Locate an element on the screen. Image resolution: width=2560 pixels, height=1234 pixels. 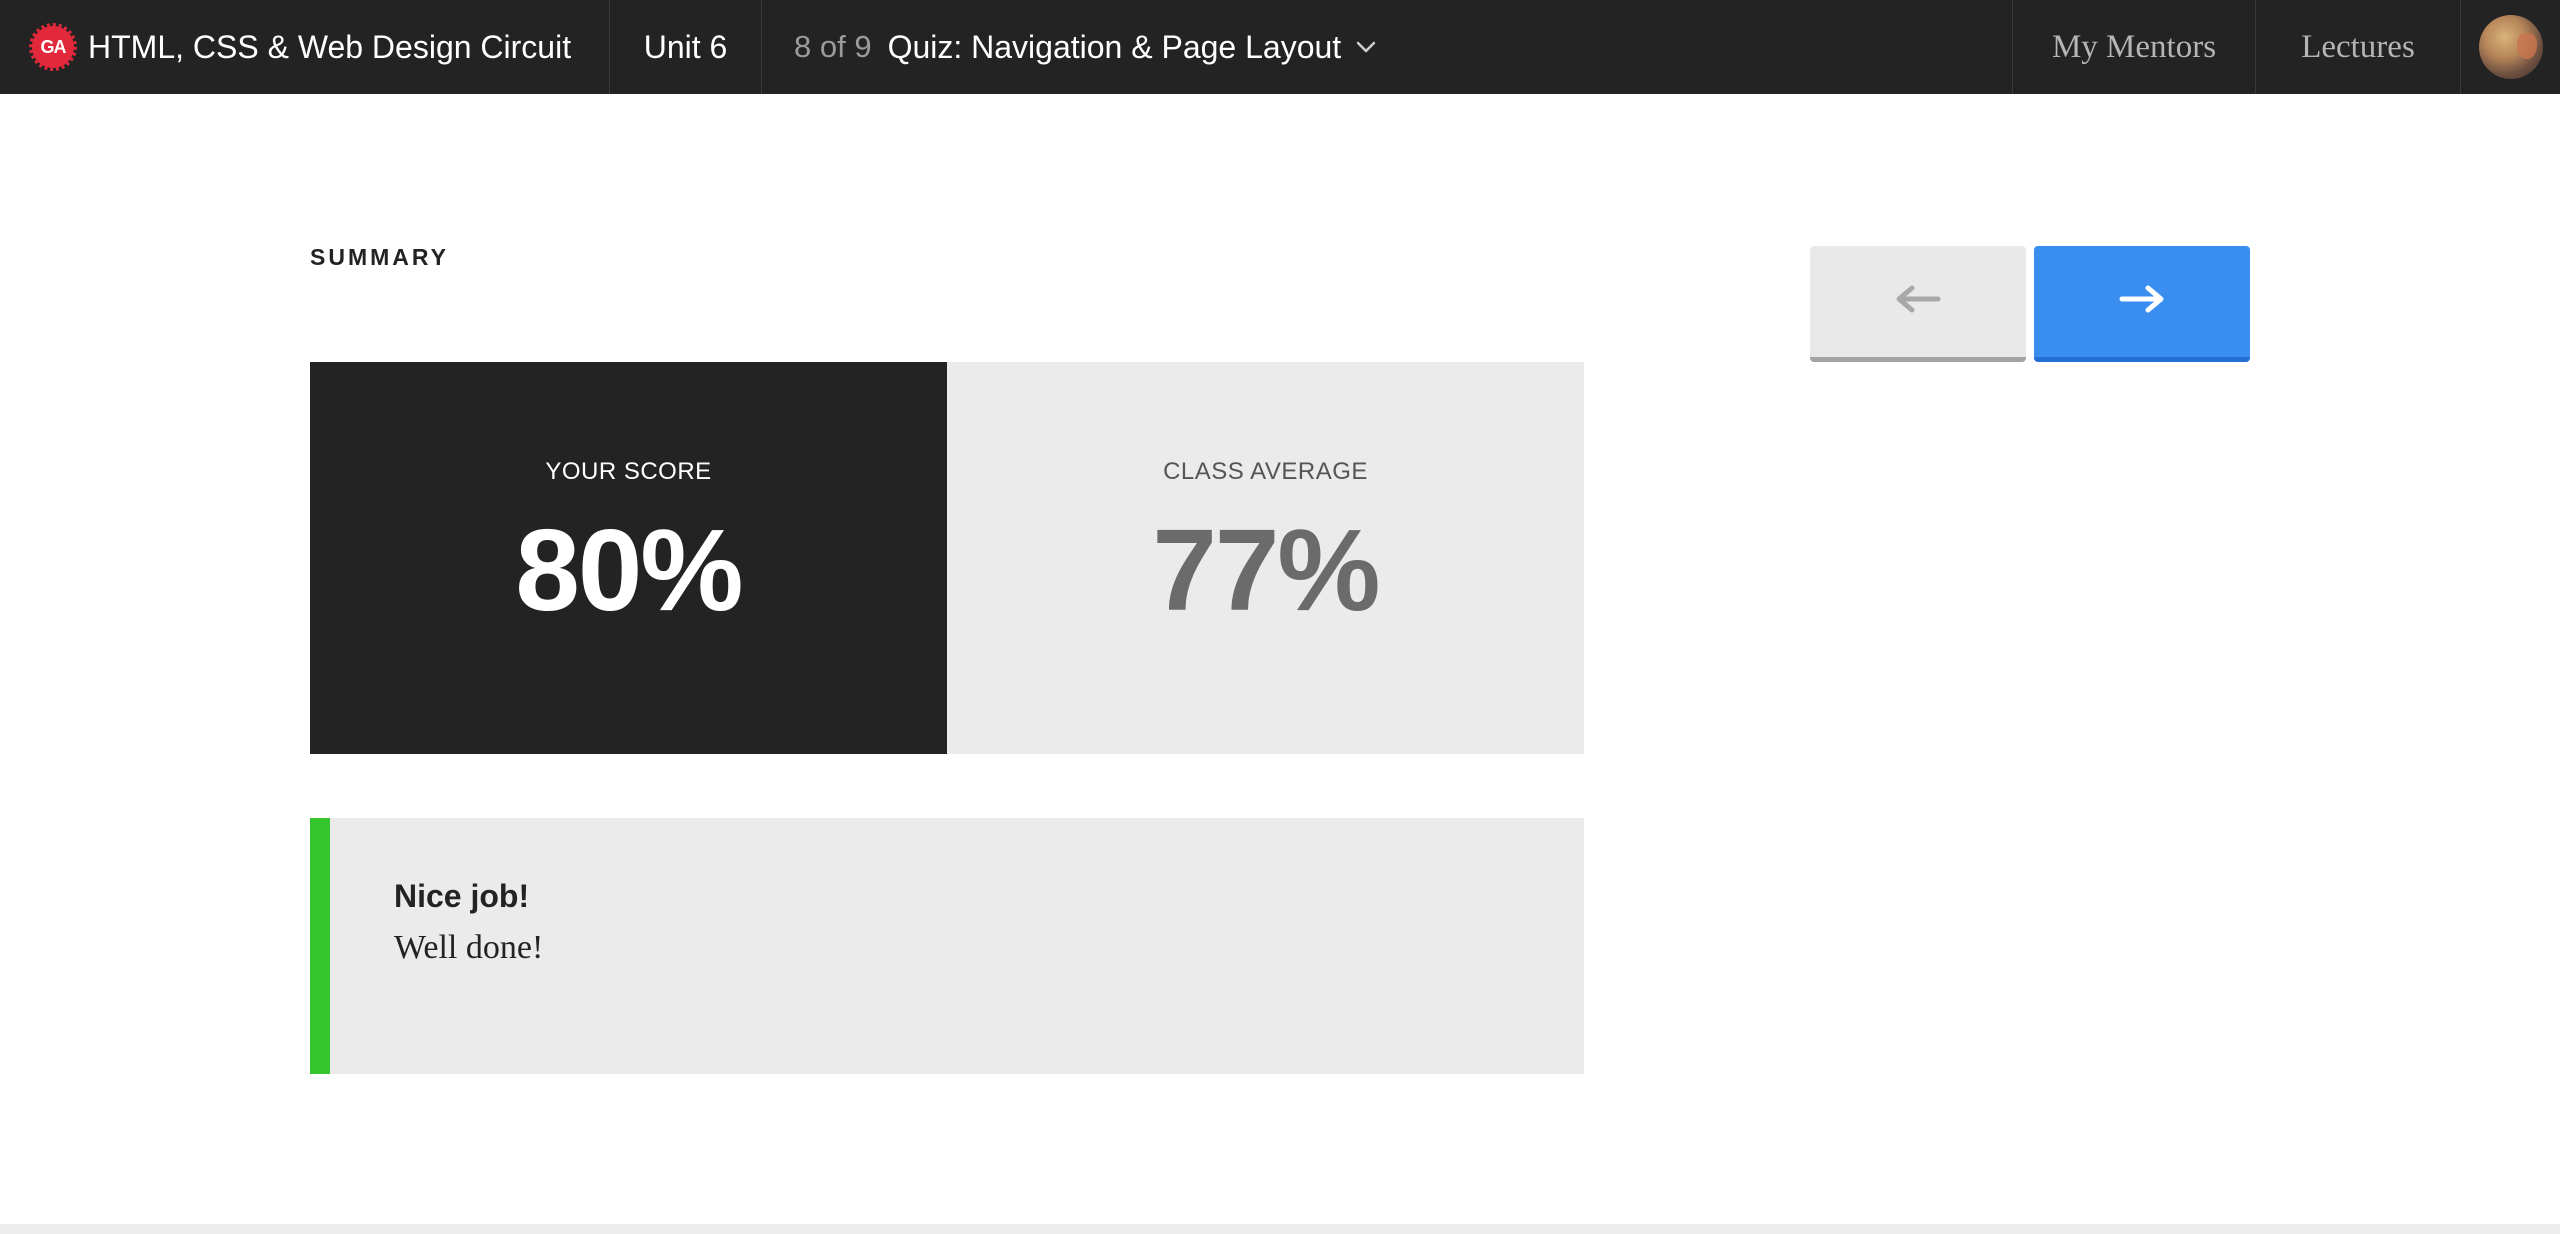
ga-logo-icon: GA is located at coordinates (53, 47).